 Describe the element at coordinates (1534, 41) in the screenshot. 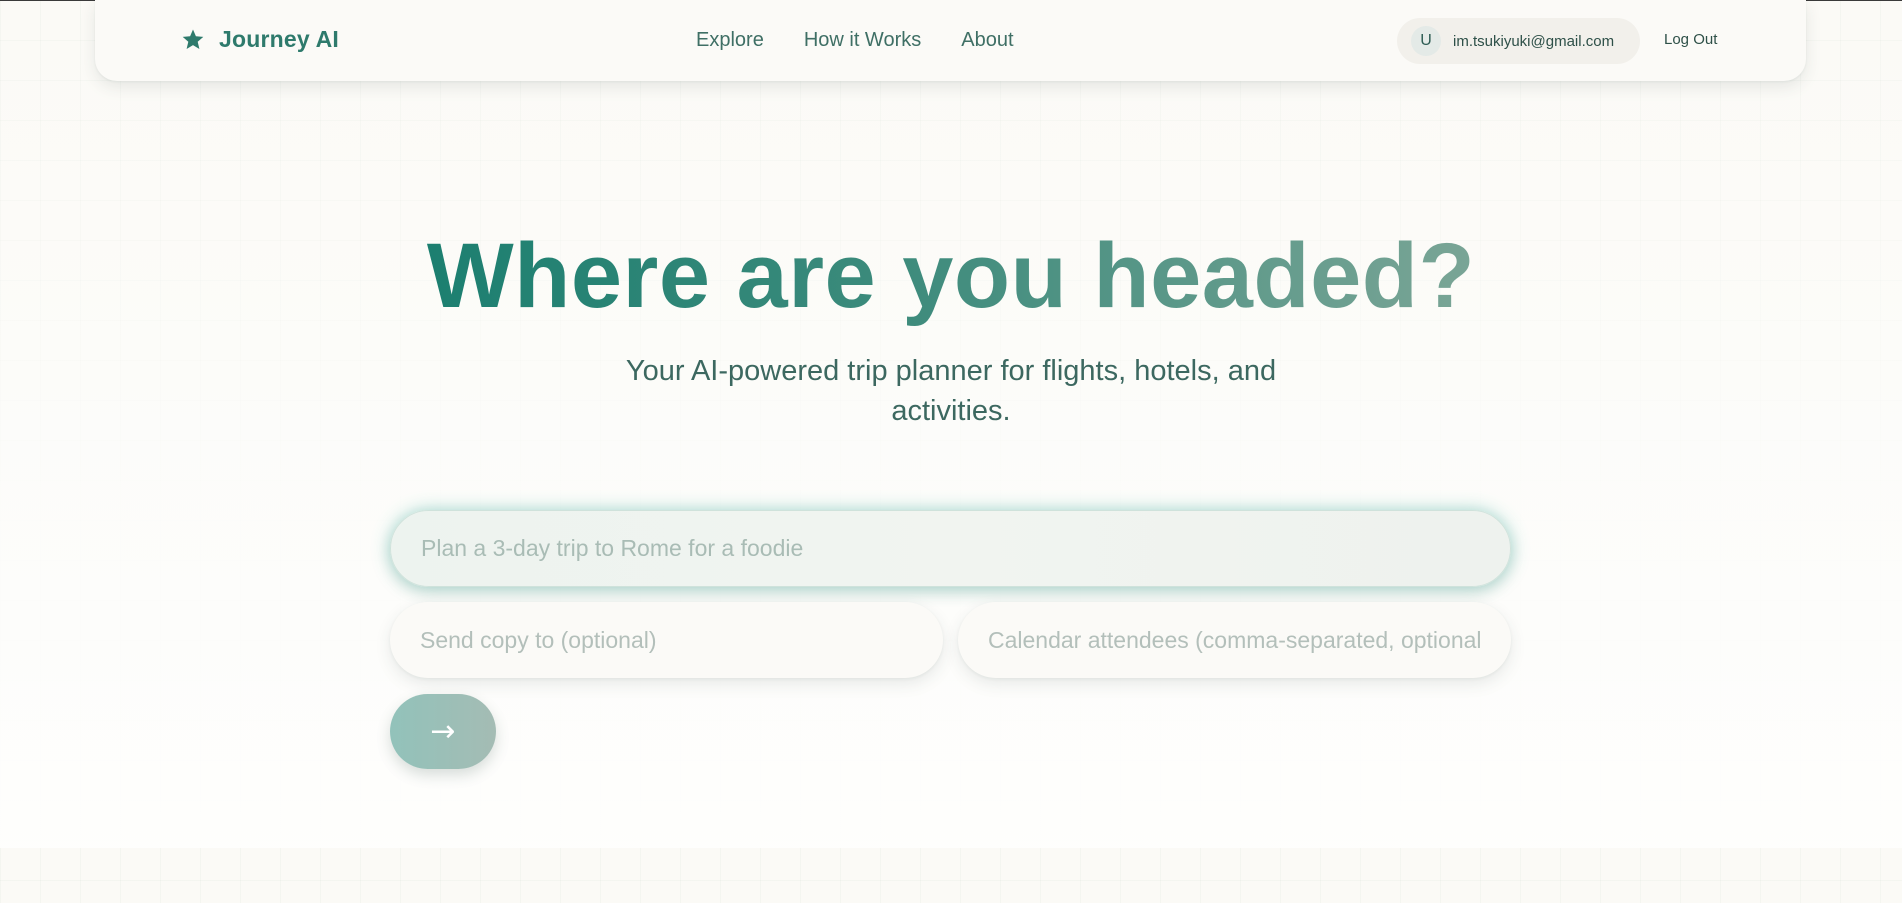

I see `user-email: im.tsukiyuki@gmail.com` at that location.